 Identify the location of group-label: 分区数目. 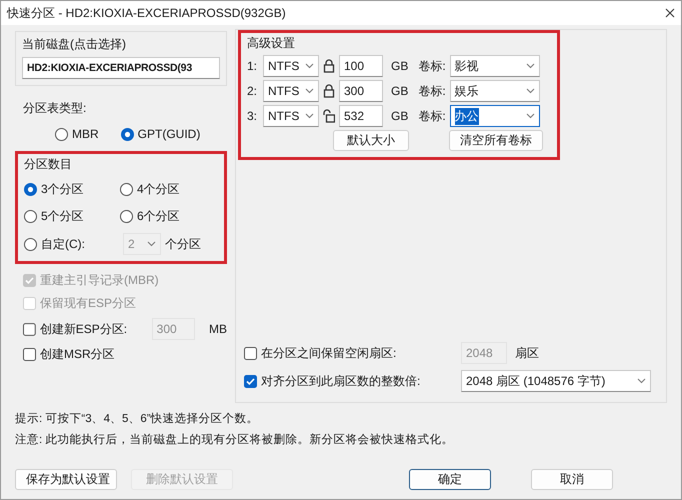
(48, 164).